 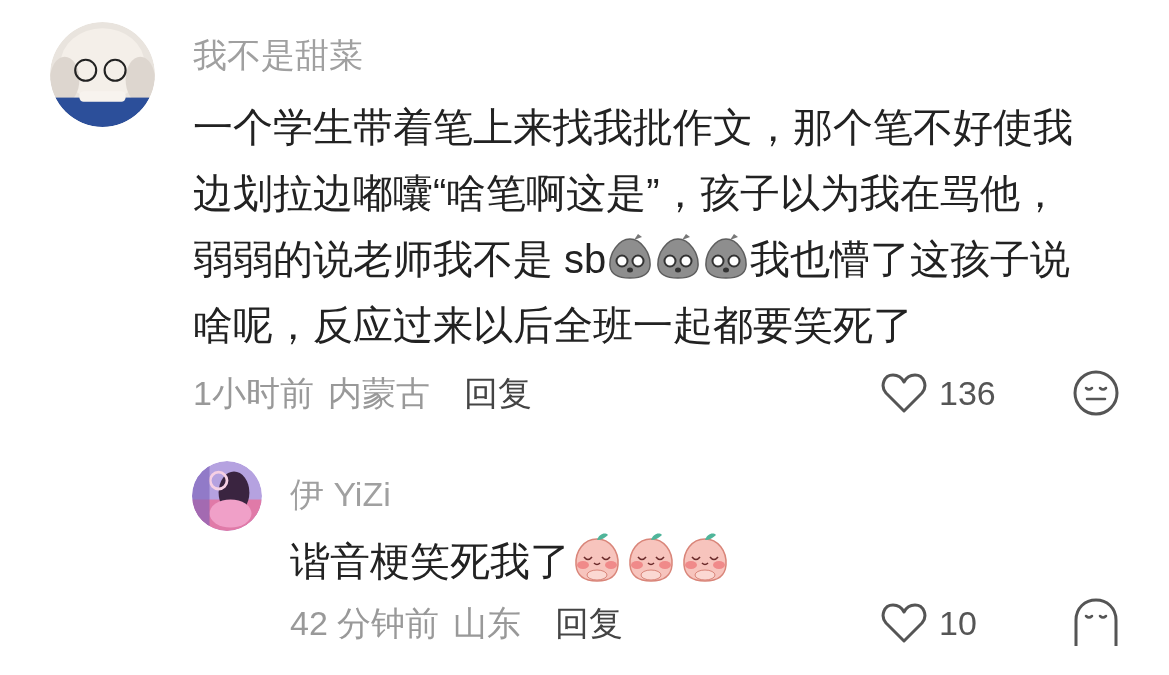 I want to click on comment-time: 42 分钟前, so click(x=365, y=623).